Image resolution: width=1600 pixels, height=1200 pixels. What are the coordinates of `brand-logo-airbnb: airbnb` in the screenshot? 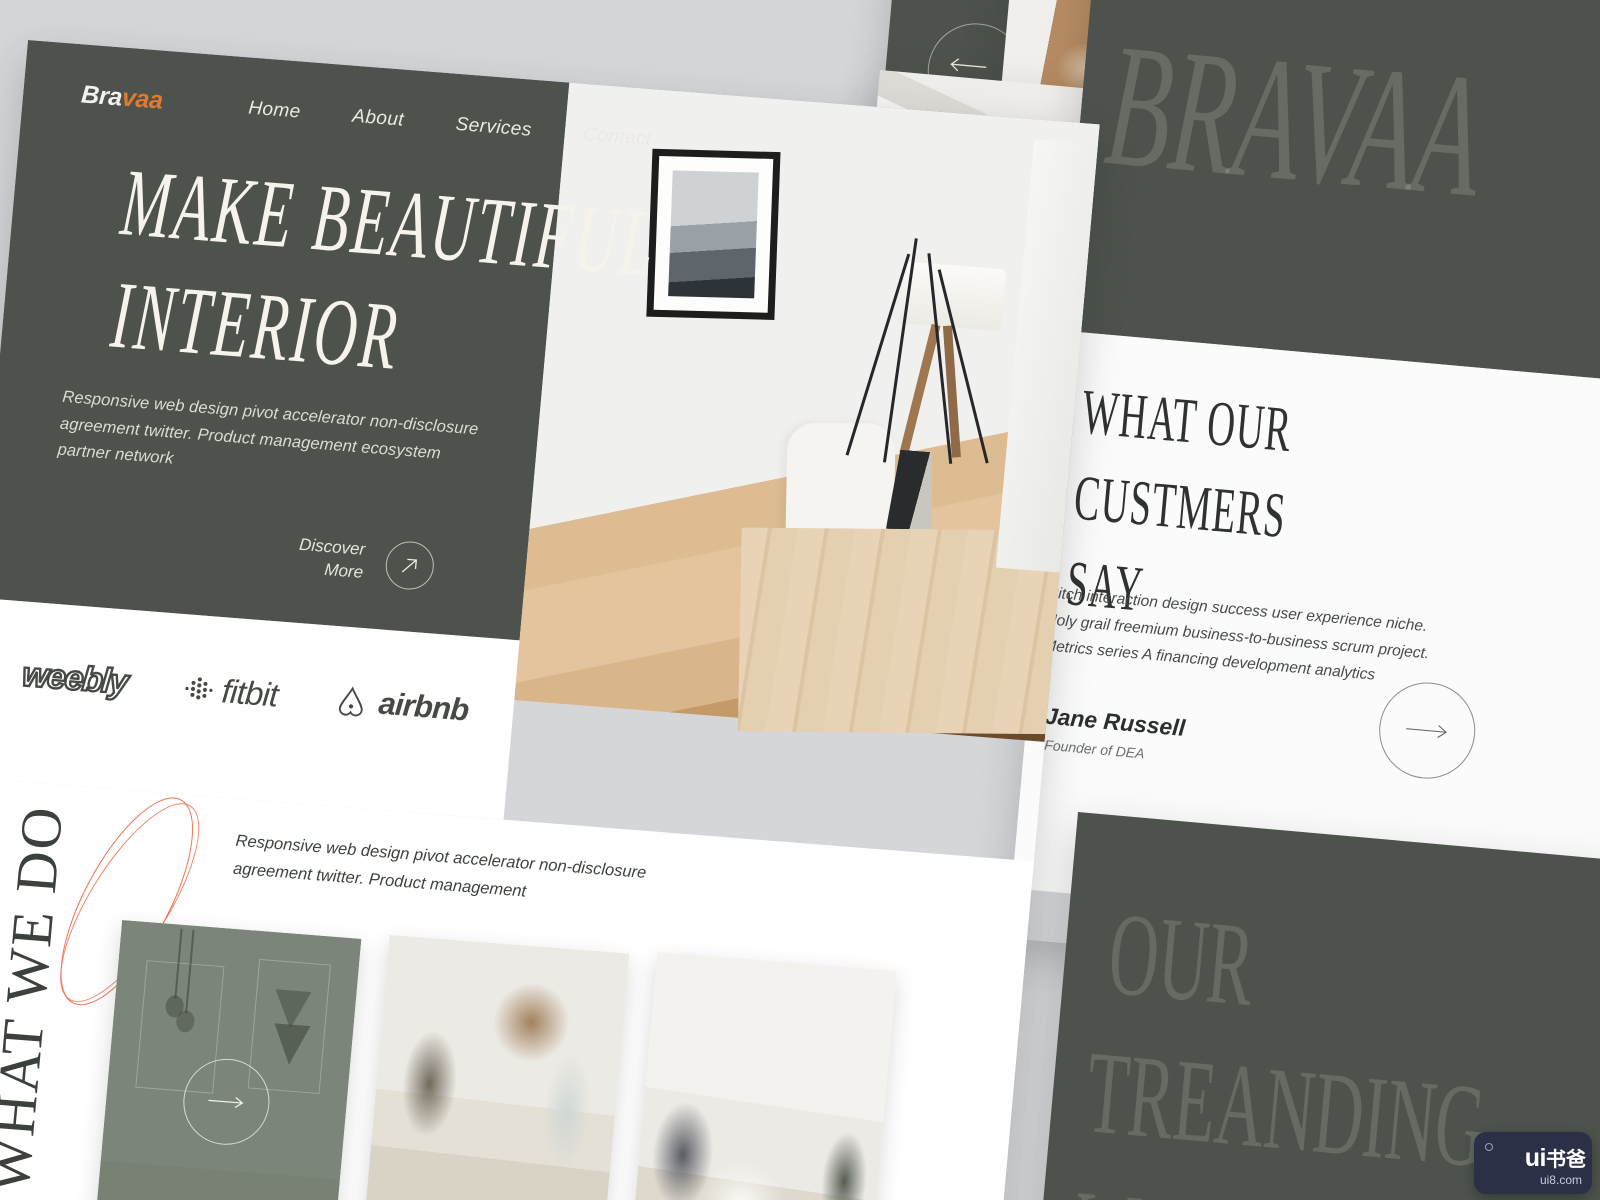 It's located at (401, 705).